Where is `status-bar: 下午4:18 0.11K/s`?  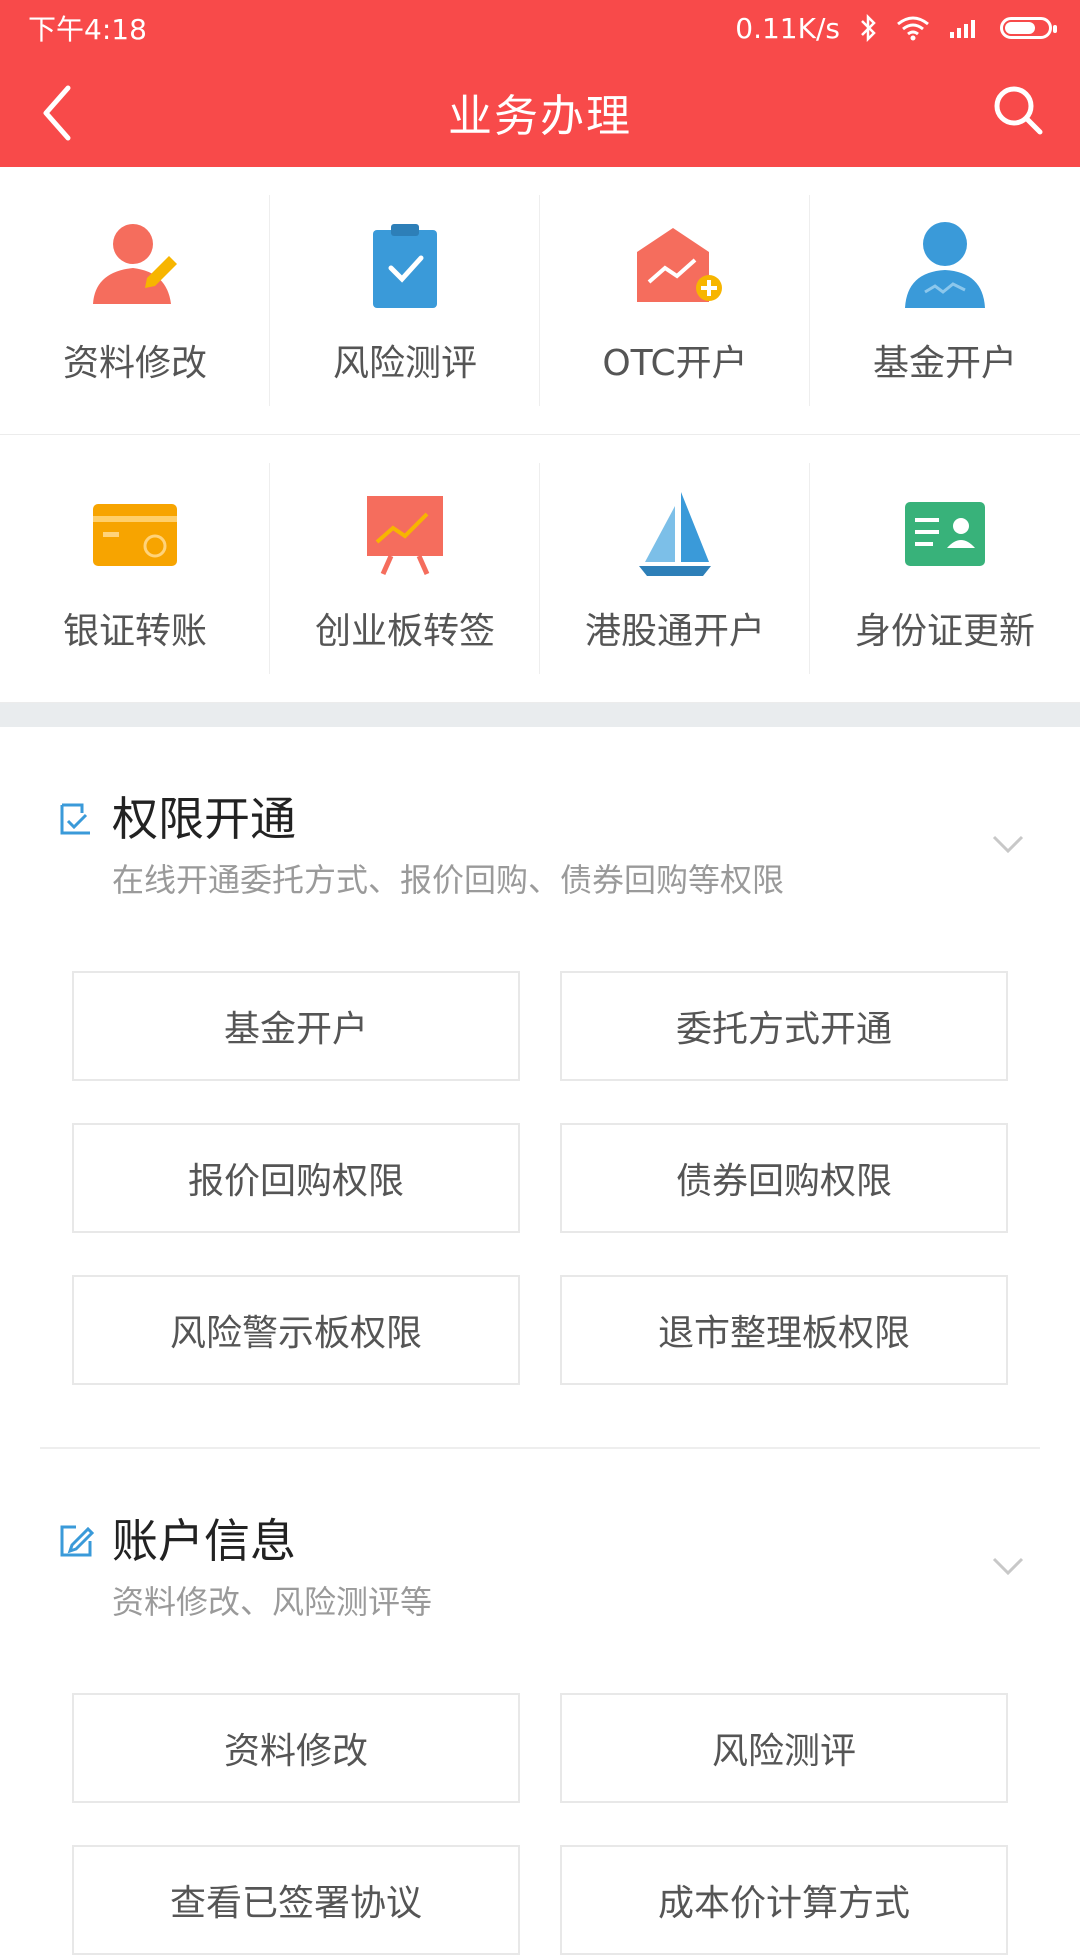 status-bar: 下午4:18 0.11K/s is located at coordinates (540, 28).